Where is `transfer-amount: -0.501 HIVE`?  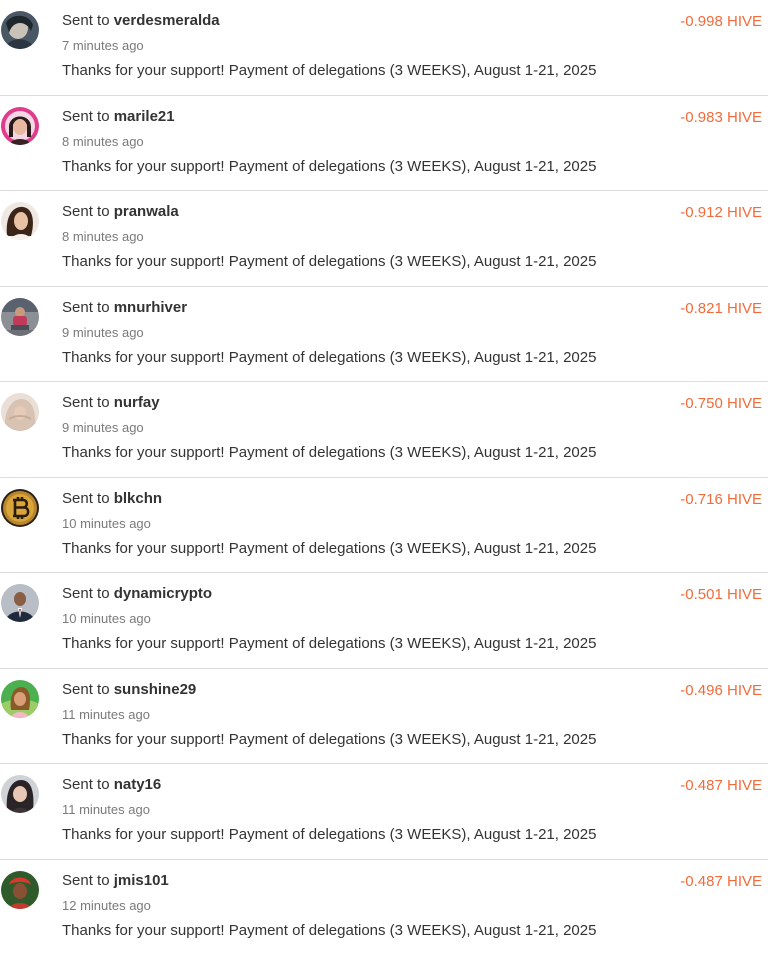
transfer-amount: -0.501 HIVE is located at coordinates (721, 594).